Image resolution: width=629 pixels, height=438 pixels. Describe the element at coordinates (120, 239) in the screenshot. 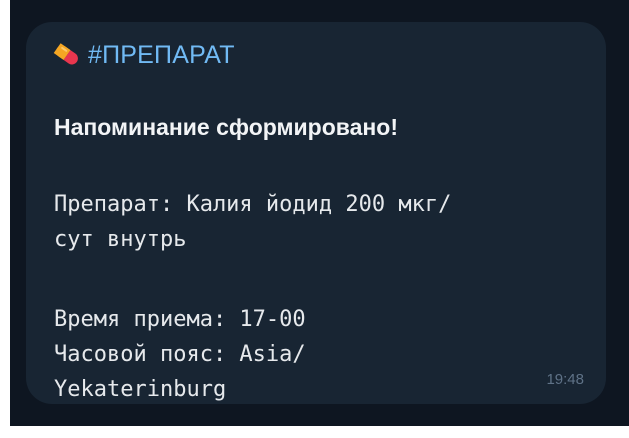

I see `drug-line-continuation: сут внутрь` at that location.